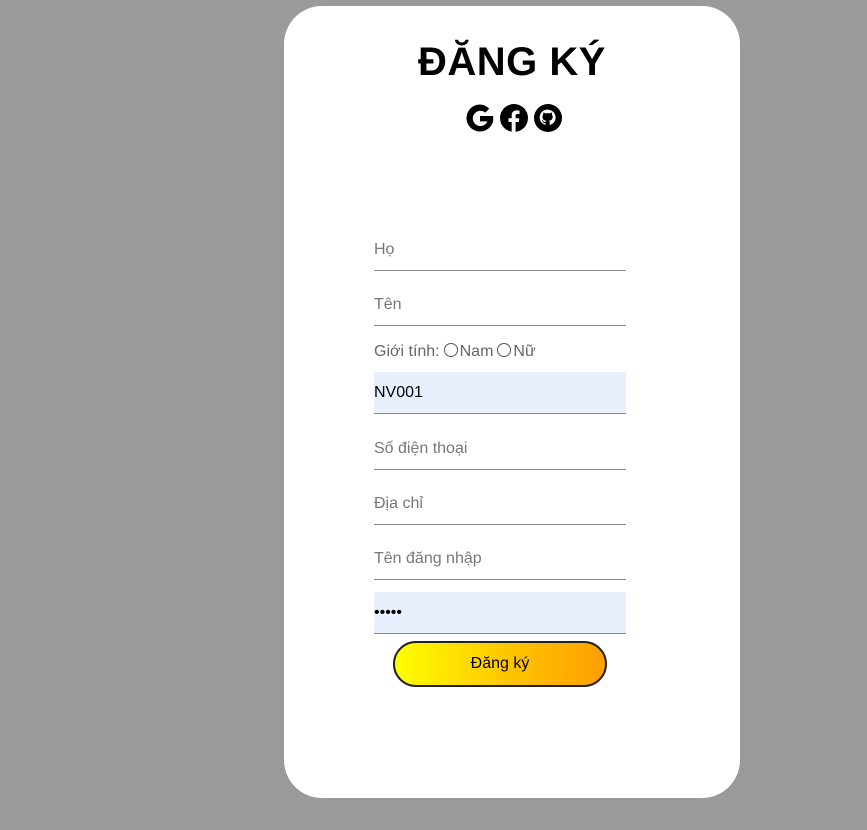  What do you see at coordinates (476, 351) in the screenshot?
I see `gender-option-nam: Nam` at bounding box center [476, 351].